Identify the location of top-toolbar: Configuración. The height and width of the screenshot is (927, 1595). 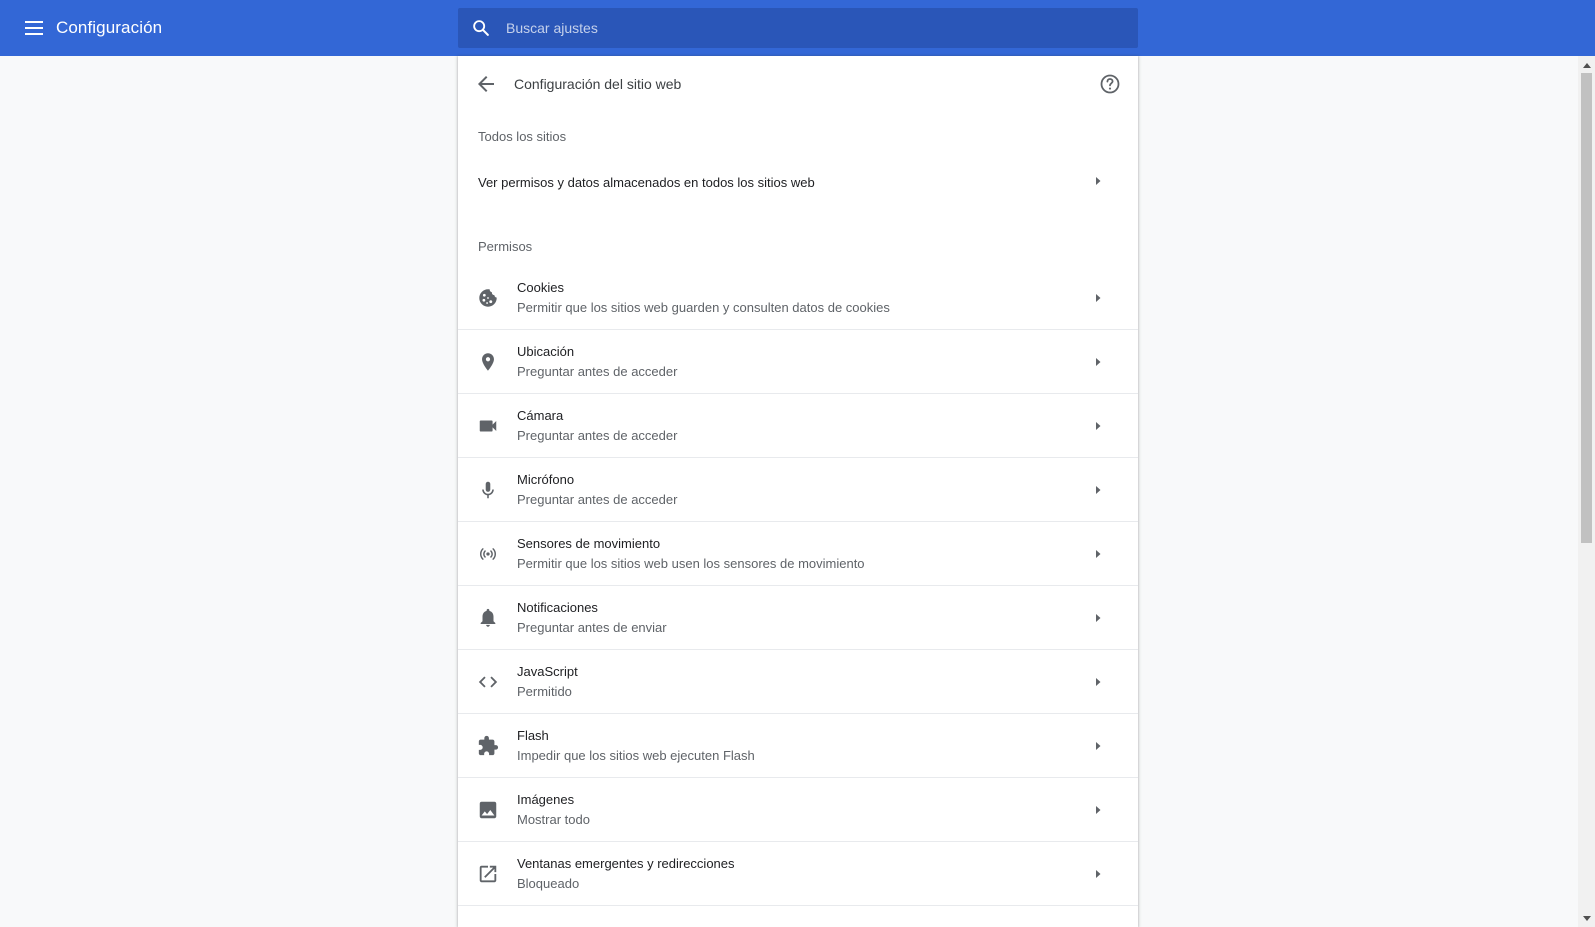
(797, 28).